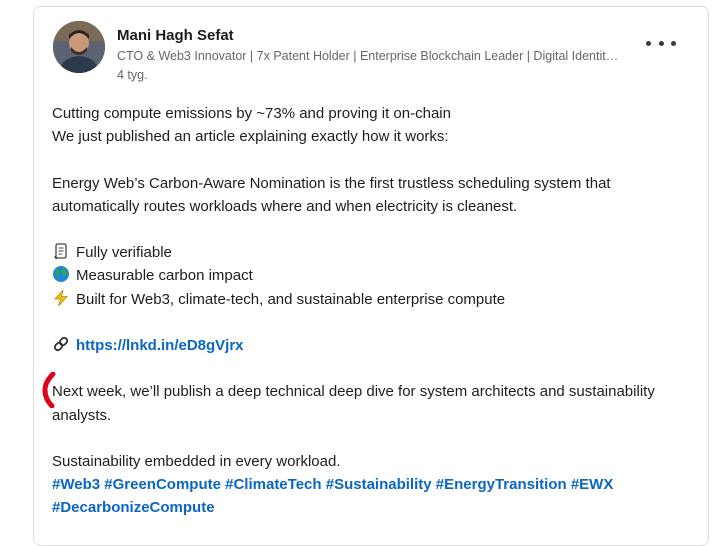 The image size is (726, 546). Describe the element at coordinates (162, 484) in the screenshot. I see `hashtag-link: #GreenCompute` at that location.